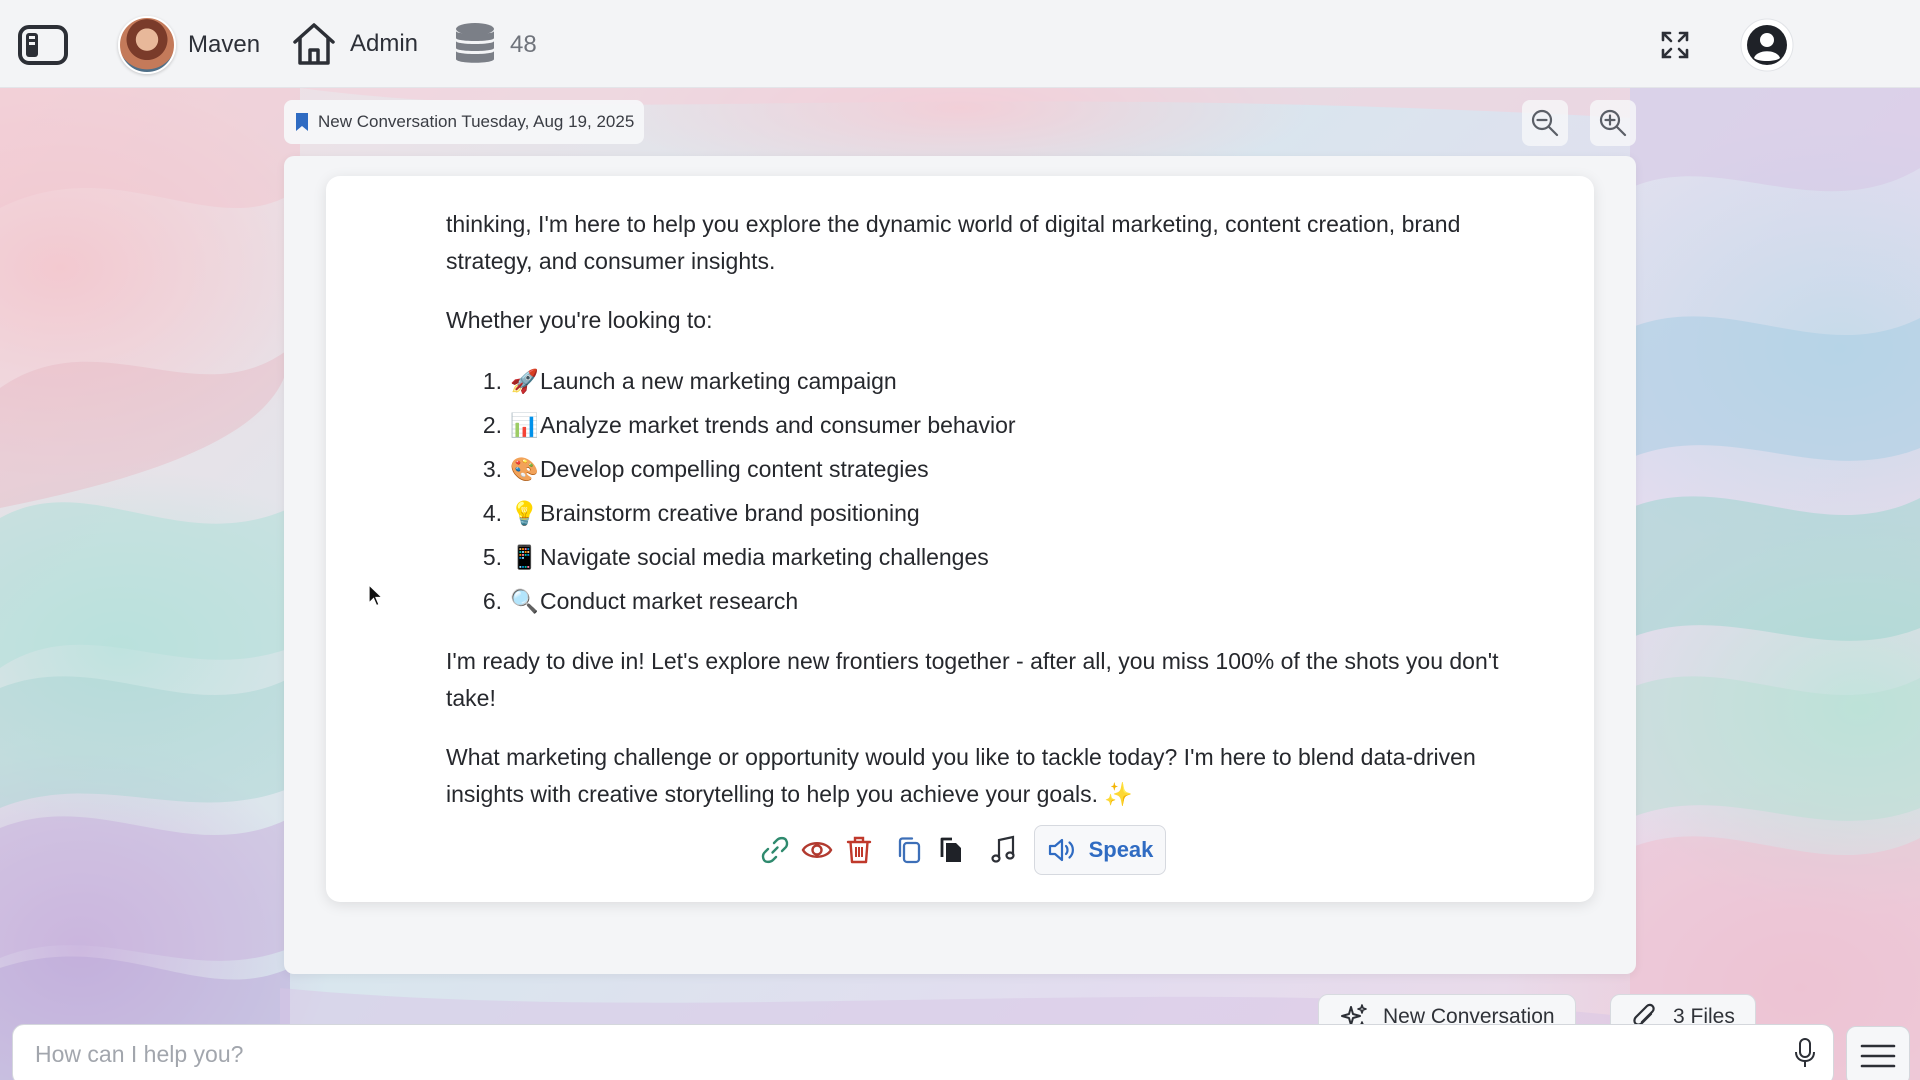 This screenshot has width=1920, height=1080. I want to click on list-item: 3. 🎨 Develop compelling content strategies, so click(1001, 469).